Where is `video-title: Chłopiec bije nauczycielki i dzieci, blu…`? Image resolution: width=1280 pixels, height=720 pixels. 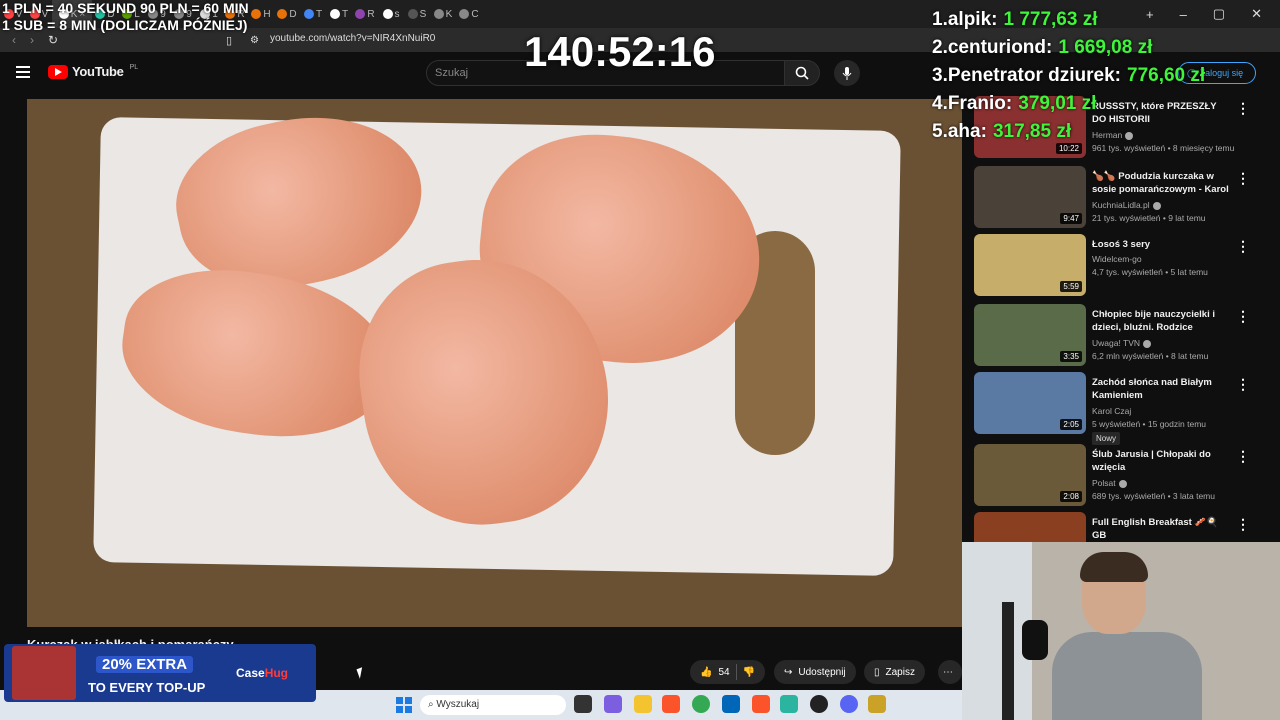 video-title: Chłopiec bije nauczycielki i dzieci, blu… is located at coordinates (1162, 321).